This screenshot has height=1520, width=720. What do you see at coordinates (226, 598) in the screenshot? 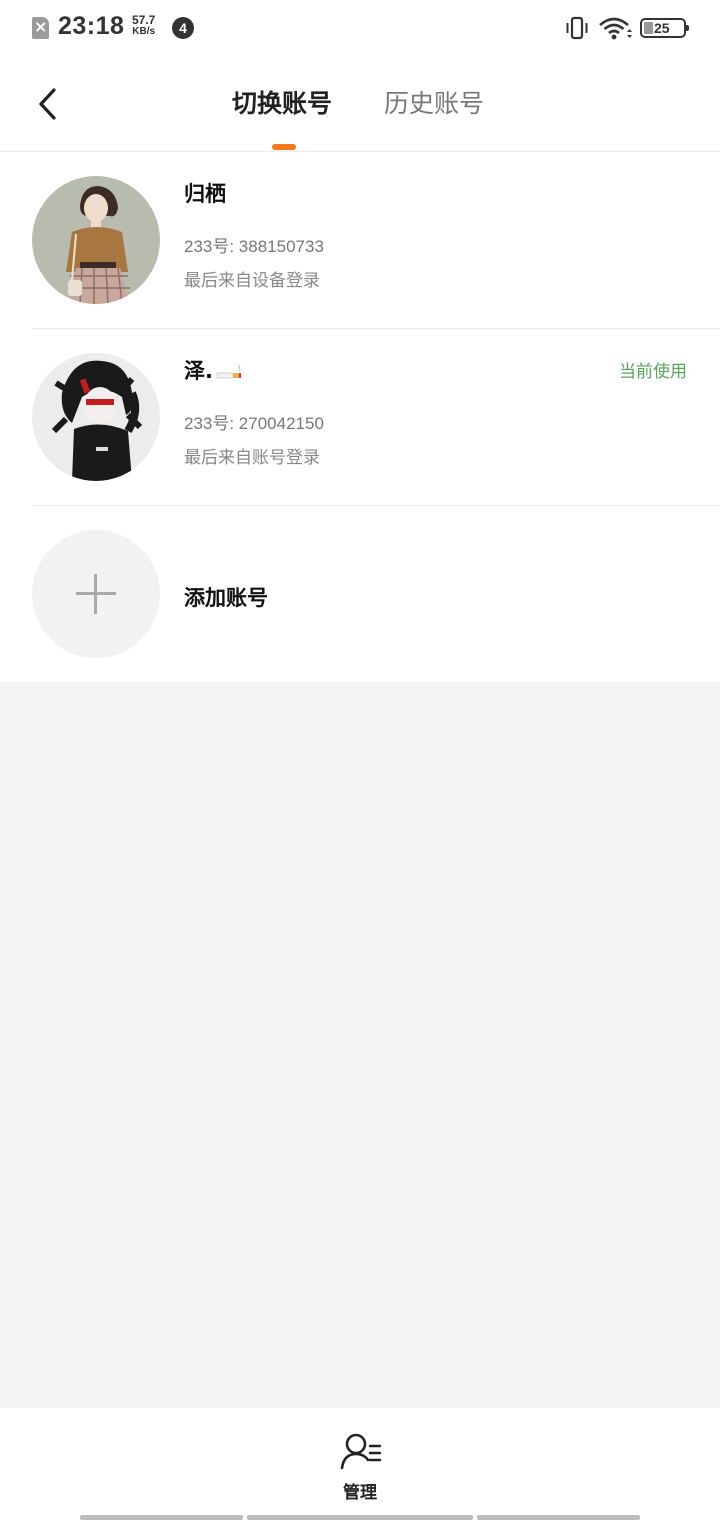
I see `add-account-label: 添加账号` at bounding box center [226, 598].